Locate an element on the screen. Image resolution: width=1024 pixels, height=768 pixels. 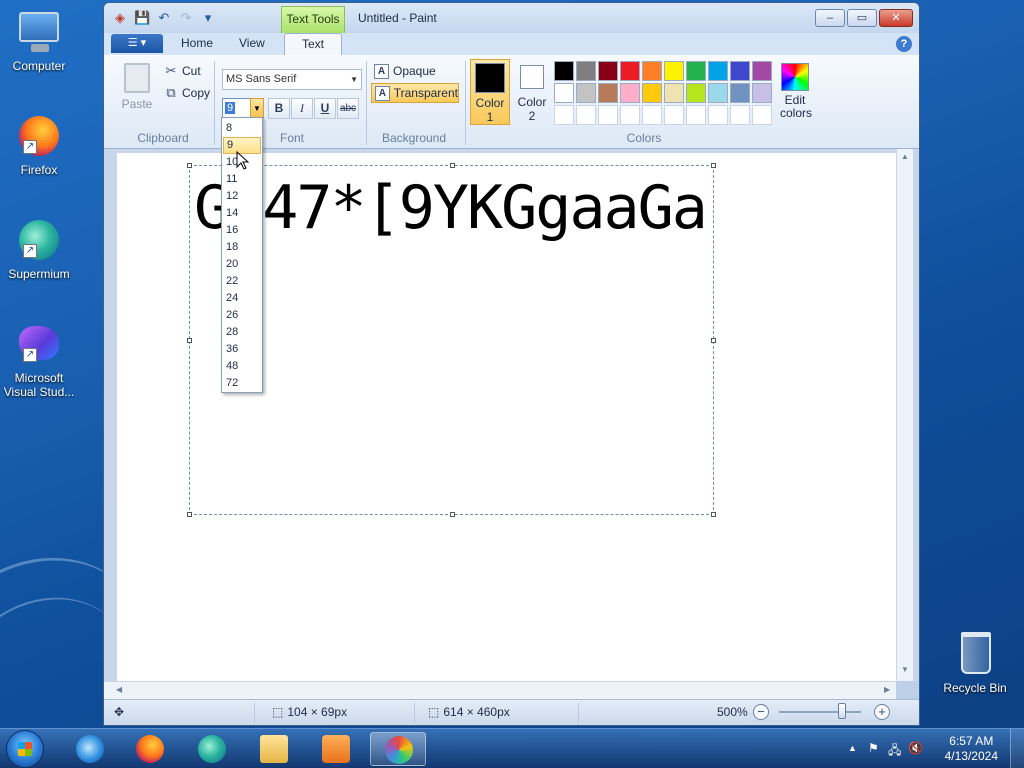
edit-colors-button: Edit colors is located at coordinates (796, 89).